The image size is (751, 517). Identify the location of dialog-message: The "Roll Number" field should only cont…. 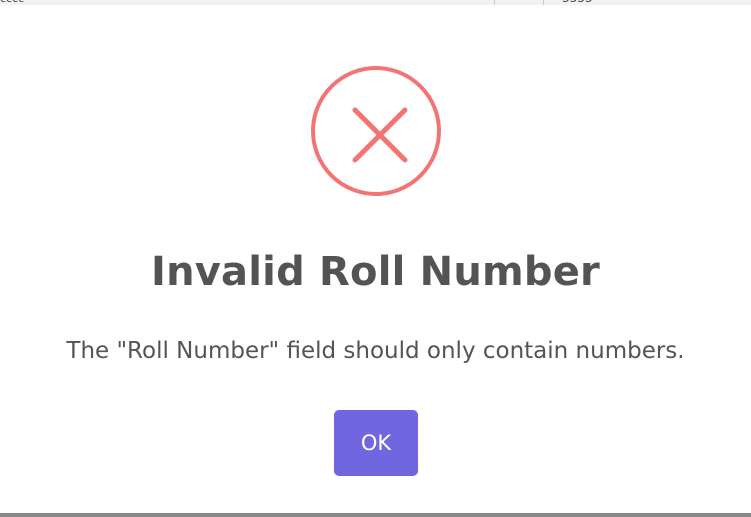
(375, 351).